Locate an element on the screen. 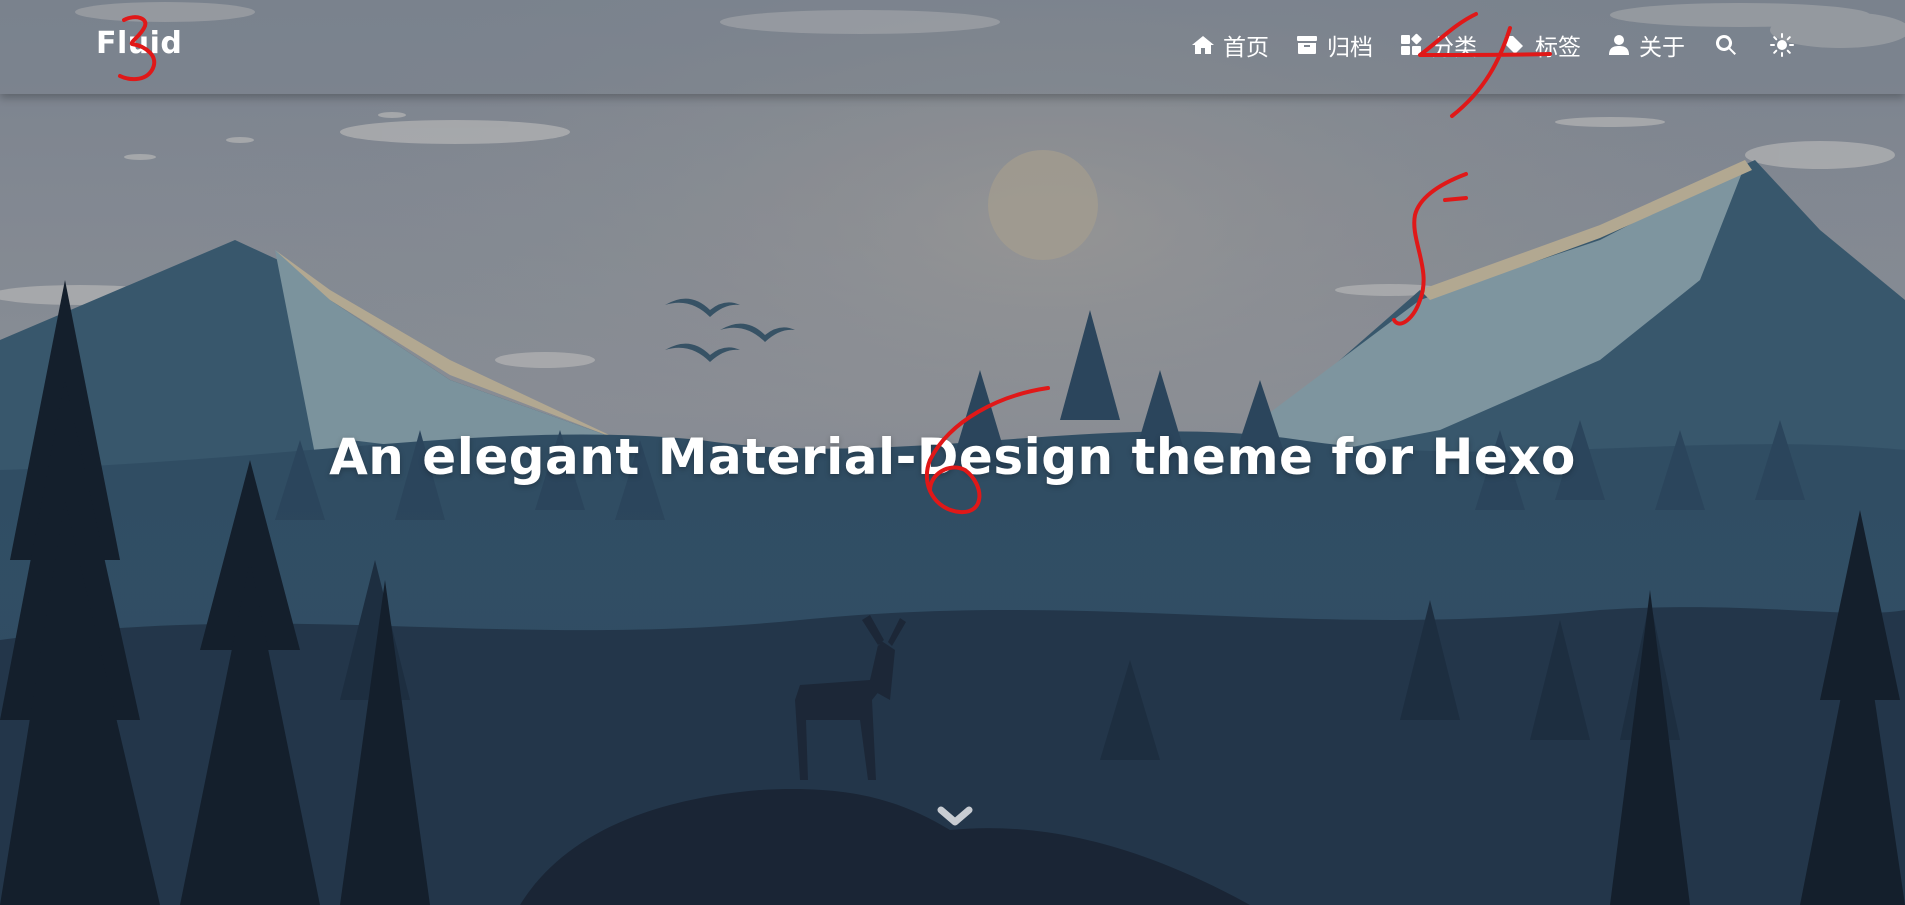 This screenshot has height=905, width=1905. nav-item-label: 标签 is located at coordinates (1558, 48).